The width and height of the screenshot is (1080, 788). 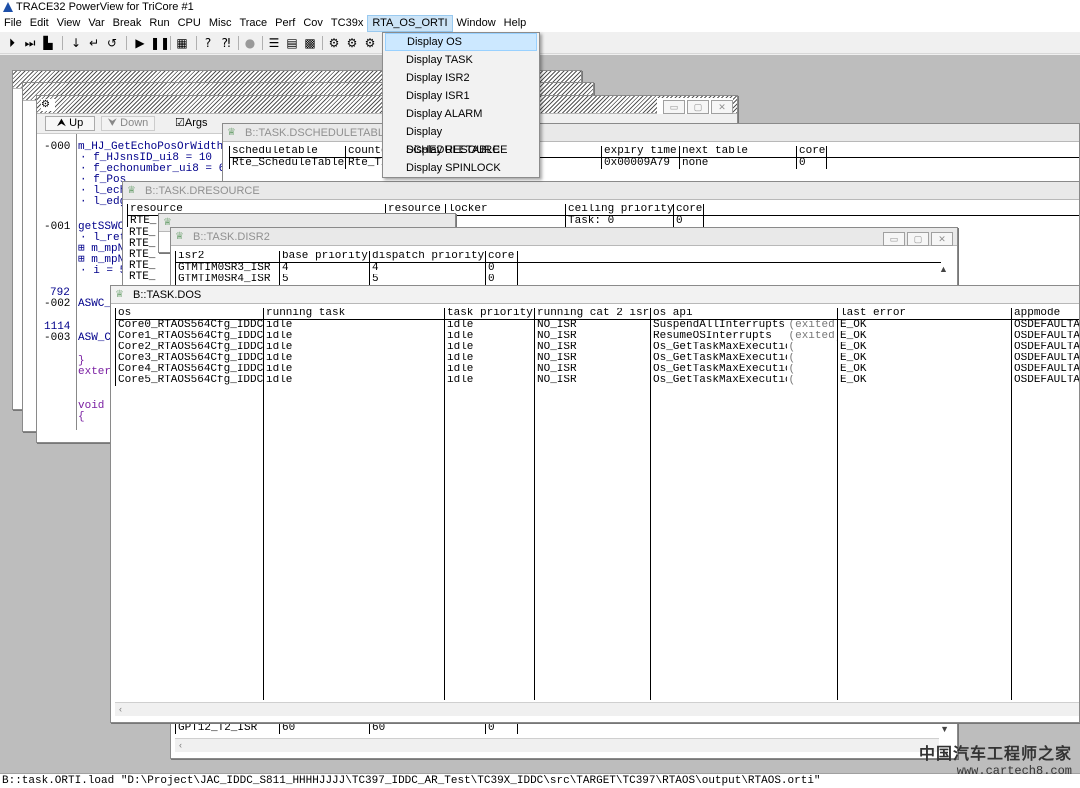 What do you see at coordinates (103, 271) in the screenshot?
I see `source-line: · i = 5` at bounding box center [103, 271].